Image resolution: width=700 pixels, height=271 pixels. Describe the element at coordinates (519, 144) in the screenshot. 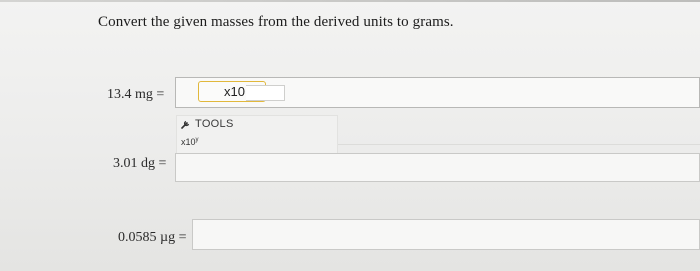

I see `divider-line` at that location.